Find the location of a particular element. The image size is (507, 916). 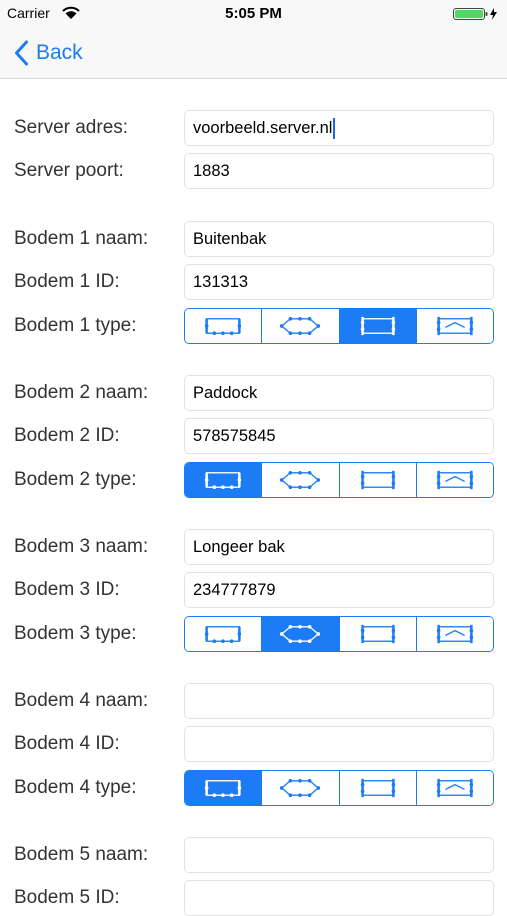

bodem-4-type-row: Bodem 4 type: is located at coordinates (253, 788).